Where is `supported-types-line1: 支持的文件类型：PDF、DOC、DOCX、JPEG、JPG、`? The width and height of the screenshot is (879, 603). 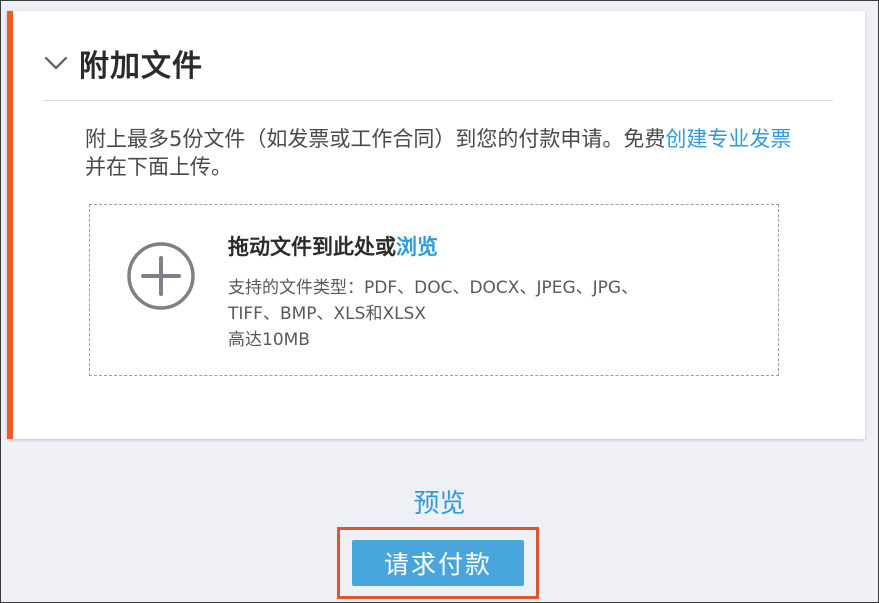
supported-types-line1: 支持的文件类型：PDF、DOC、DOCX、JPEG、JPG、 is located at coordinates (433, 288).